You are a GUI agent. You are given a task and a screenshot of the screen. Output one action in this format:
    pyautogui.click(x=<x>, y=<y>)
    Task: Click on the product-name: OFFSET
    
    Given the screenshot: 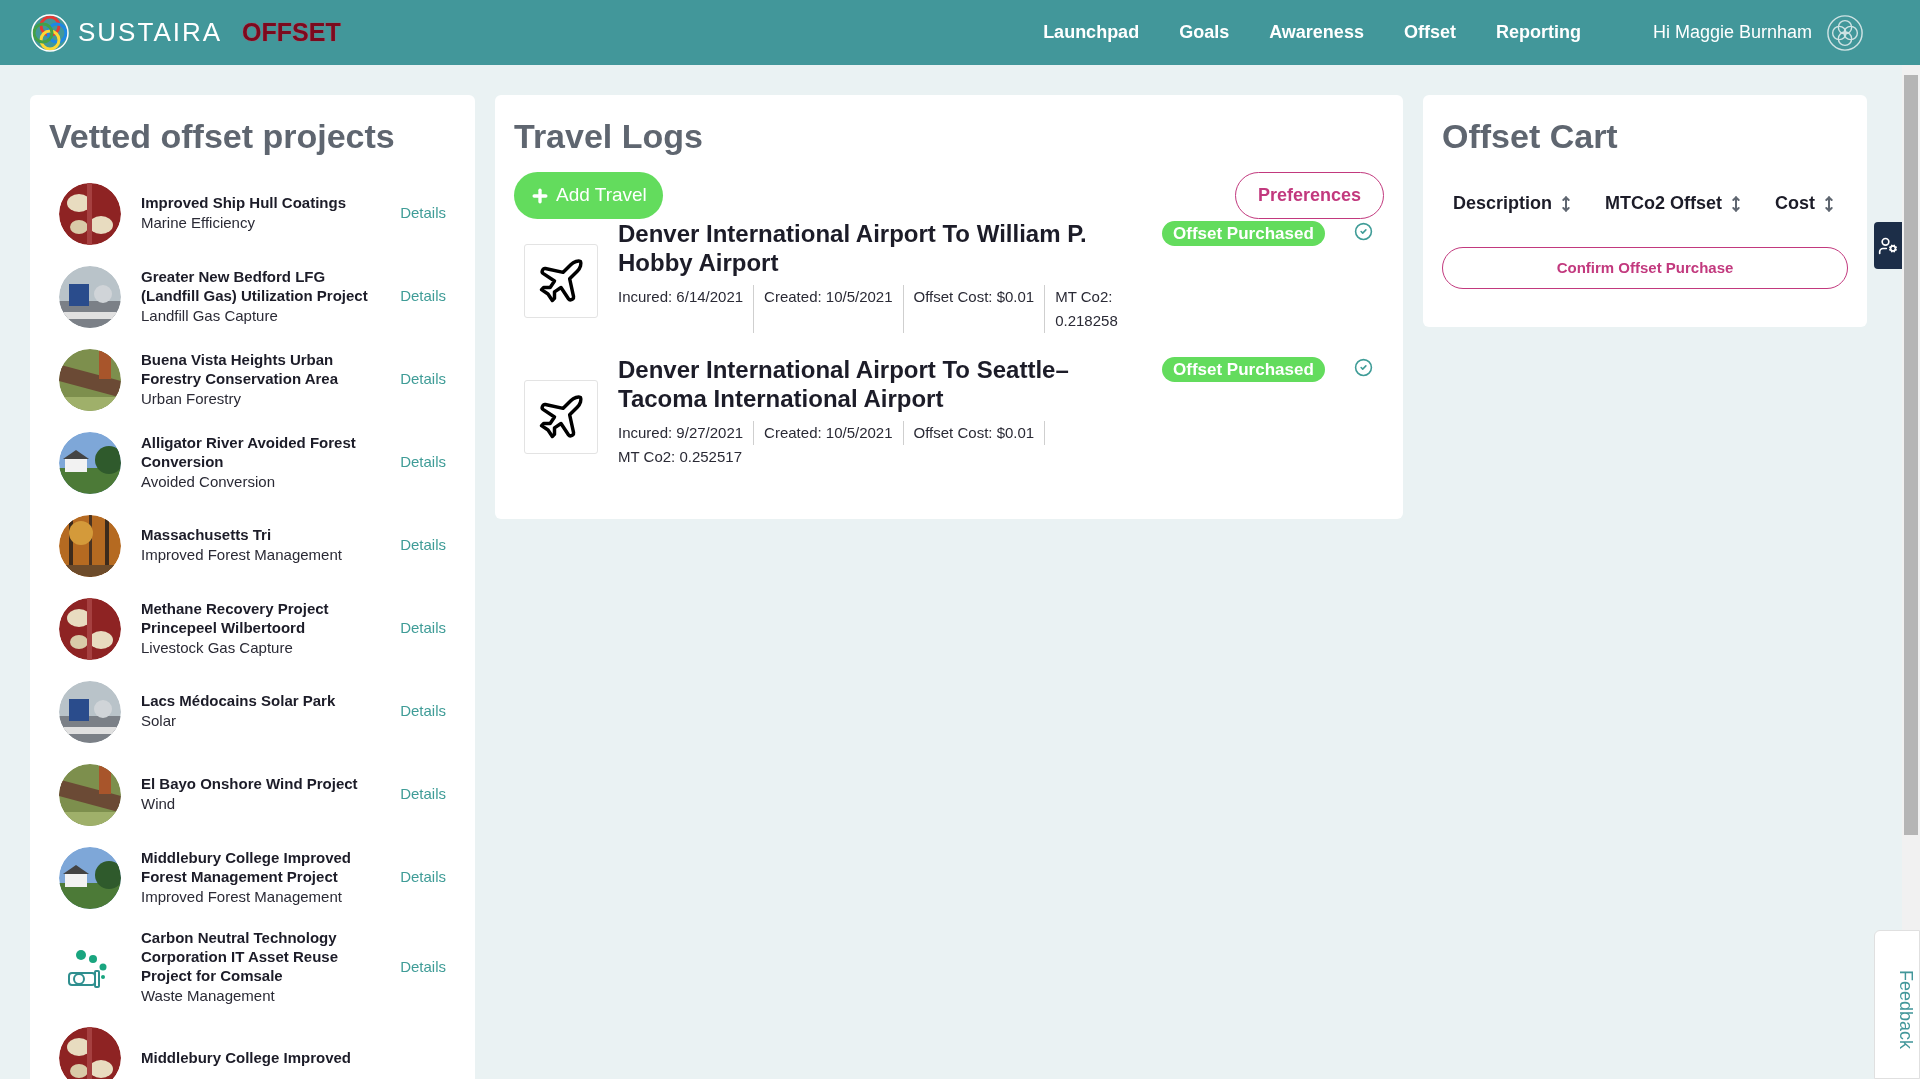 What is the action you would take?
    pyautogui.click(x=291, y=32)
    